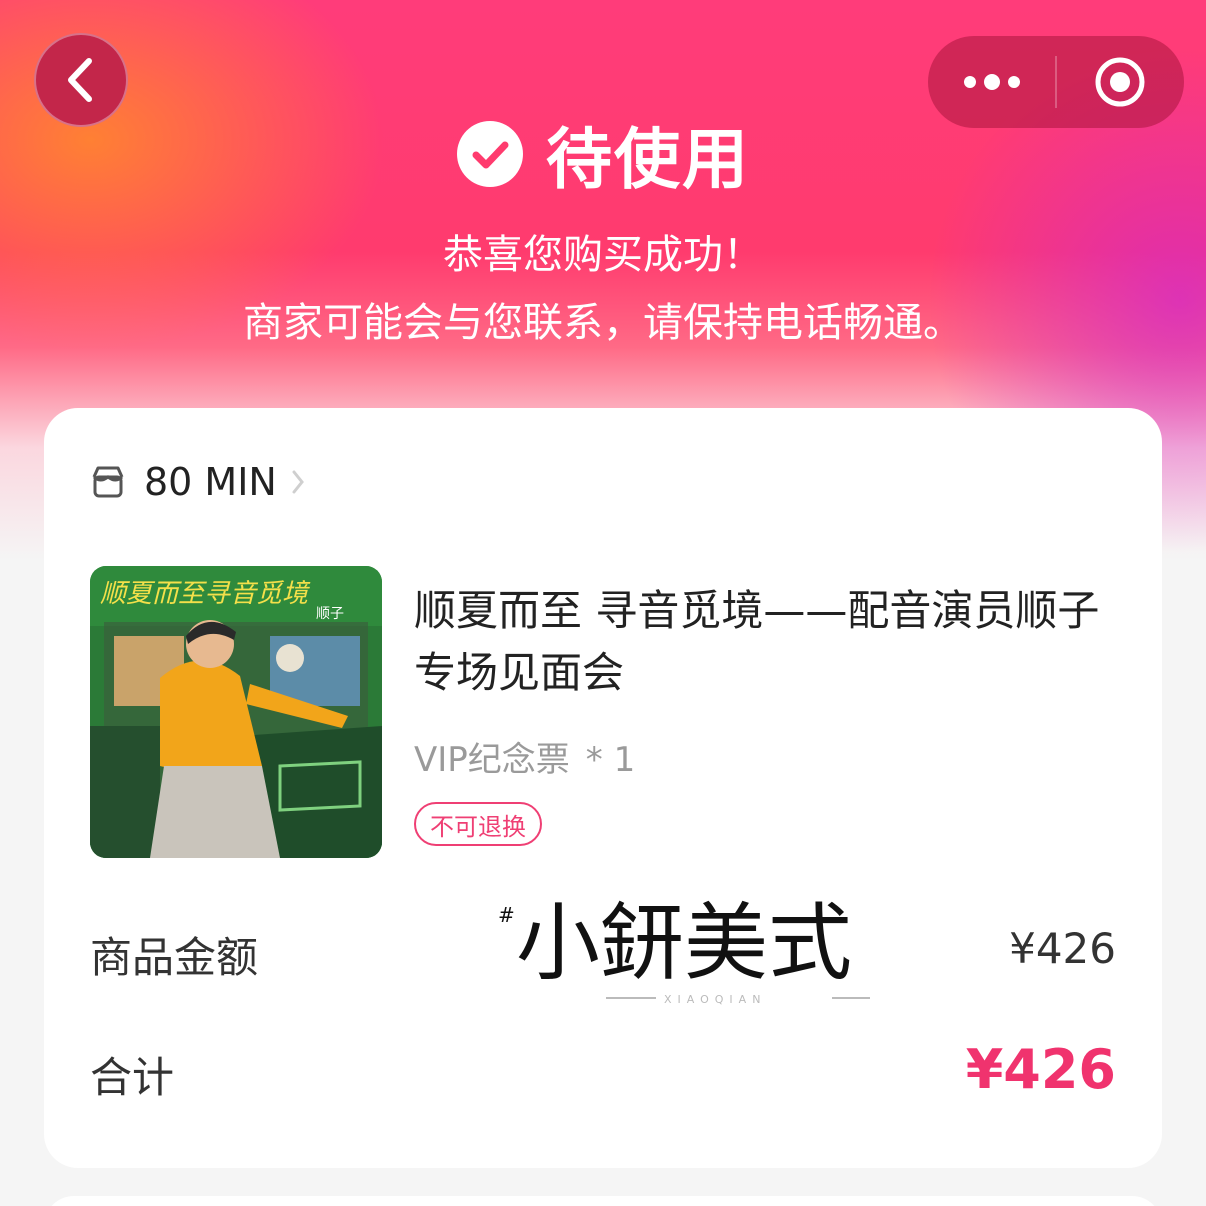  I want to click on success-message: 恭喜您购买成功！, so click(603, 255).